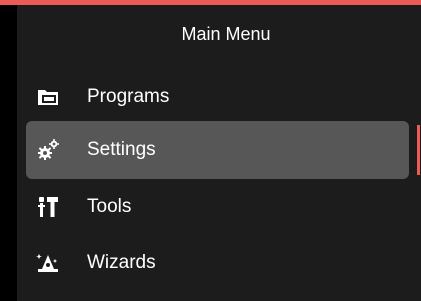 The width and height of the screenshot is (421, 301). I want to click on menu-item-label: Wizards, so click(121, 262).